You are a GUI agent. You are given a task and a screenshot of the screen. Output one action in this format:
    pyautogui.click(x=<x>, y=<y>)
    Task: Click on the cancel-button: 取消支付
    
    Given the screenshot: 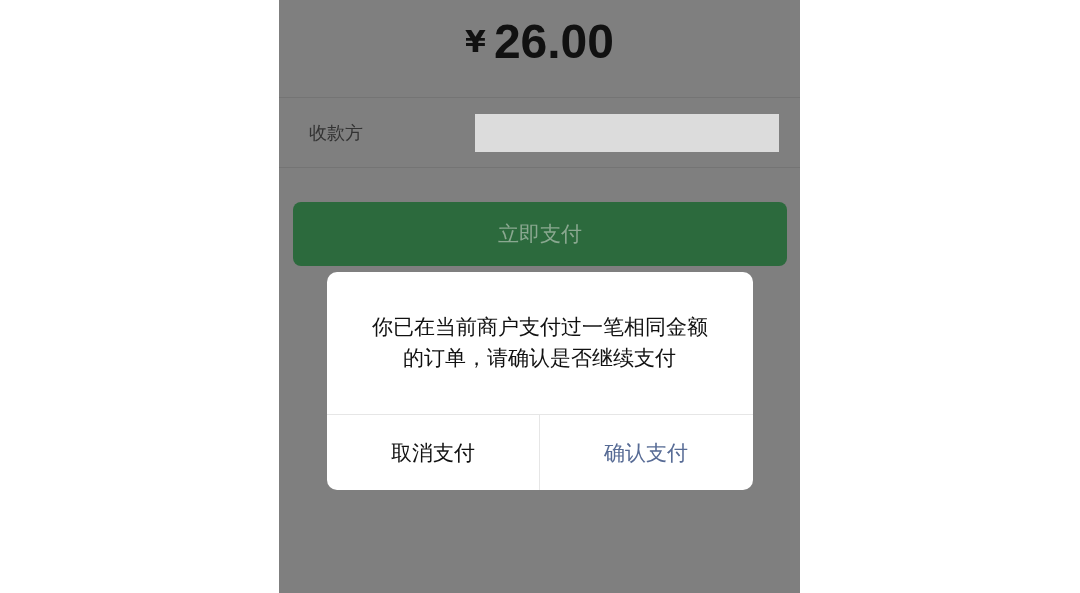 What is the action you would take?
    pyautogui.click(x=432, y=452)
    